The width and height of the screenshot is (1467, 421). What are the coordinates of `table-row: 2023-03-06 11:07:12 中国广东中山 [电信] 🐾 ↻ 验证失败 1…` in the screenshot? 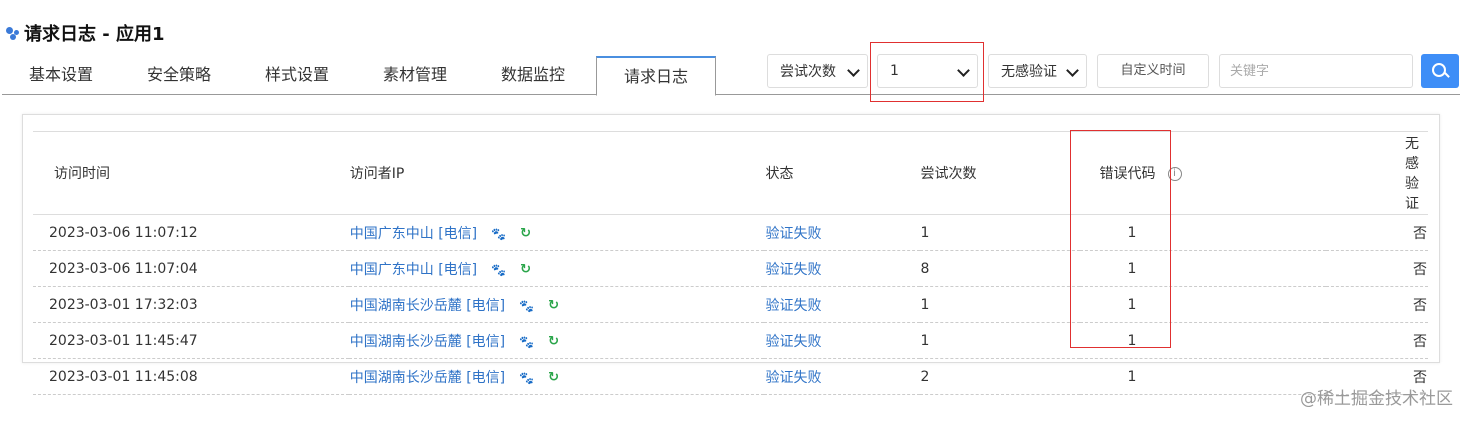 It's located at (730, 232).